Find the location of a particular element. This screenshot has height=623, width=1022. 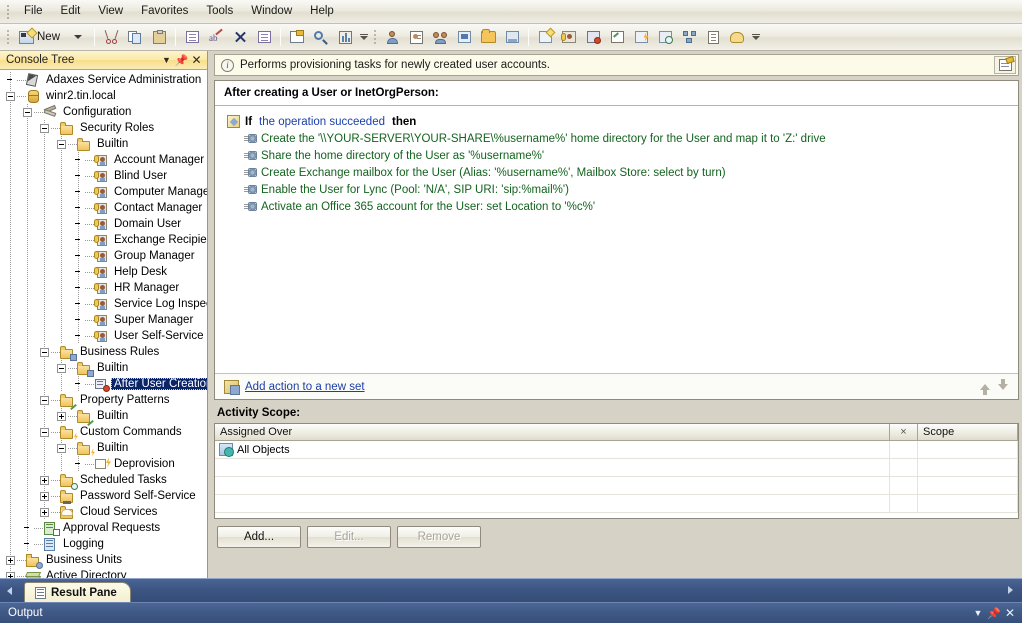

new-computer-button is located at coordinates (464, 37).